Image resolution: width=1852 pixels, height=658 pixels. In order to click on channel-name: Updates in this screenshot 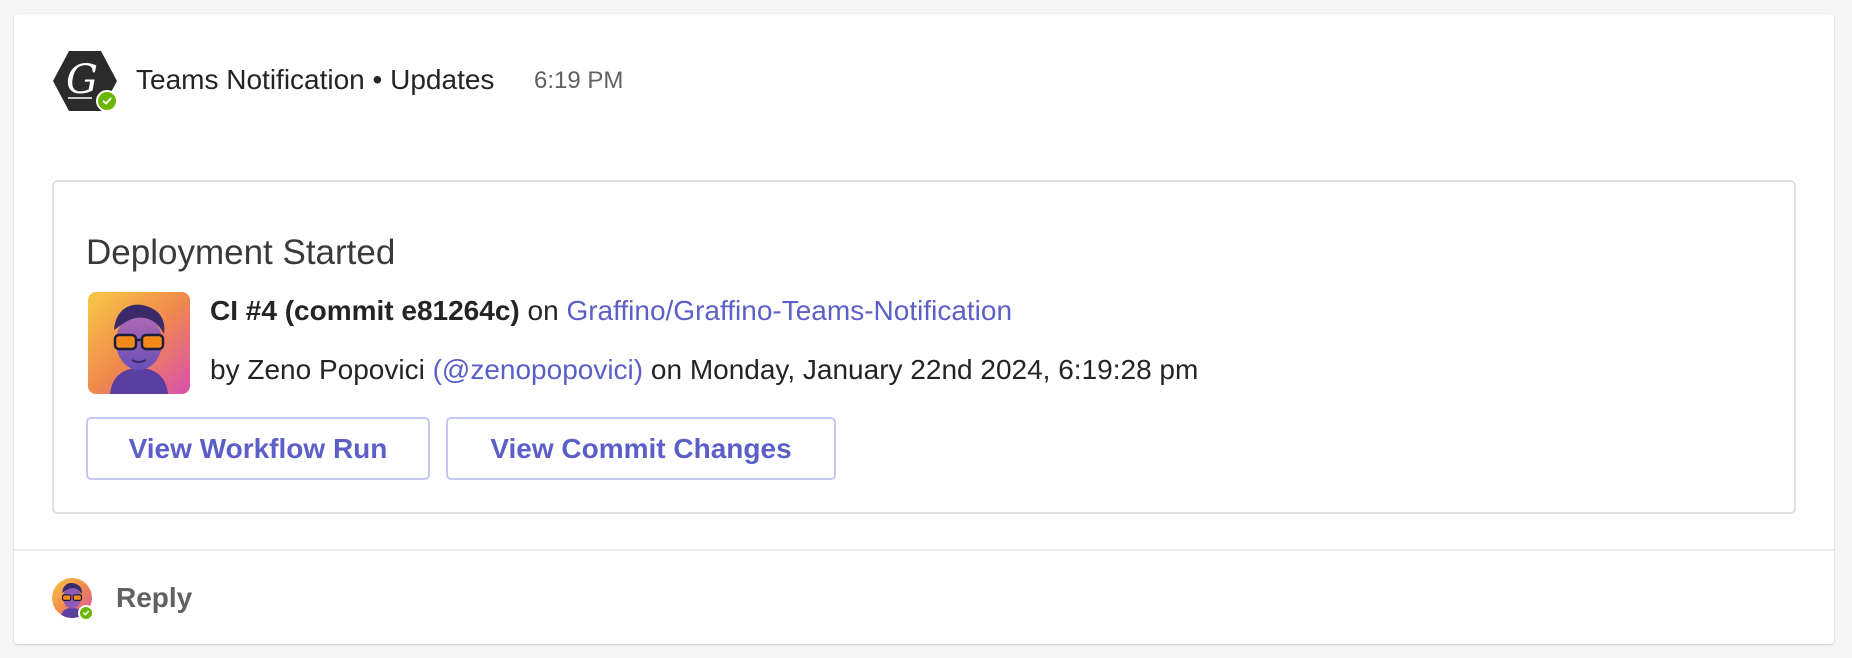, I will do `click(442, 79)`.